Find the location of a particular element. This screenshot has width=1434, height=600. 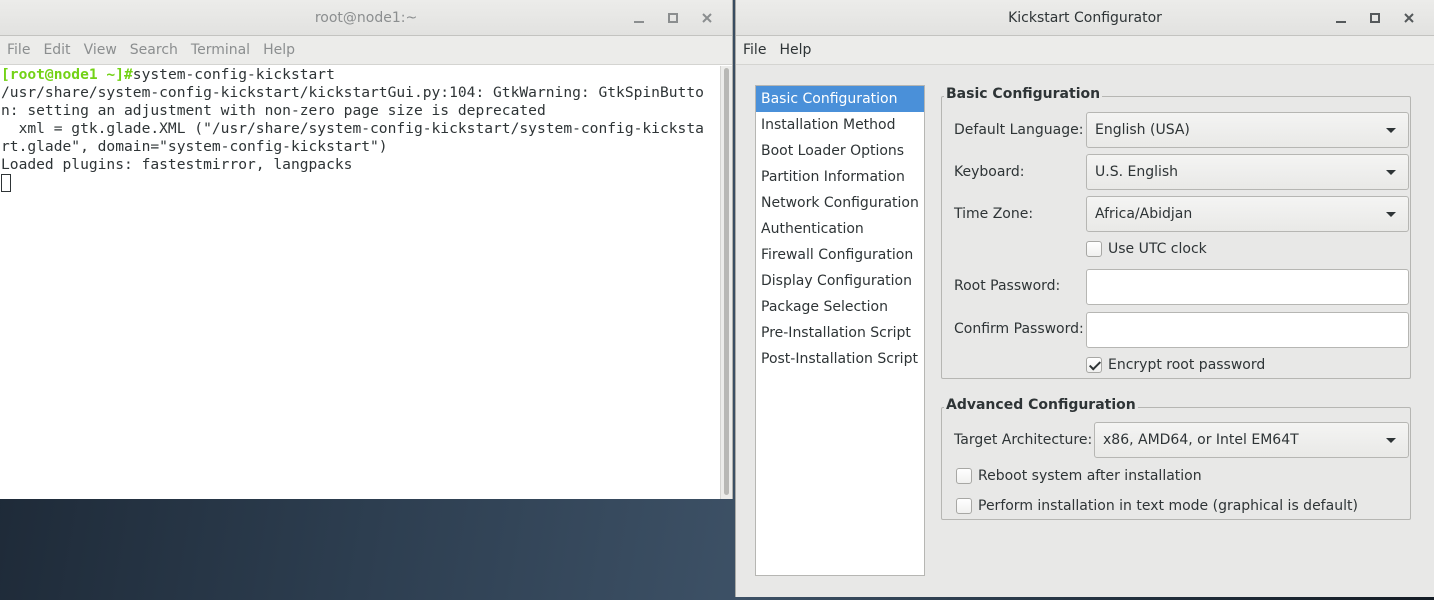

reboot-checkbox: Reboot system after installation is located at coordinates (1079, 476).